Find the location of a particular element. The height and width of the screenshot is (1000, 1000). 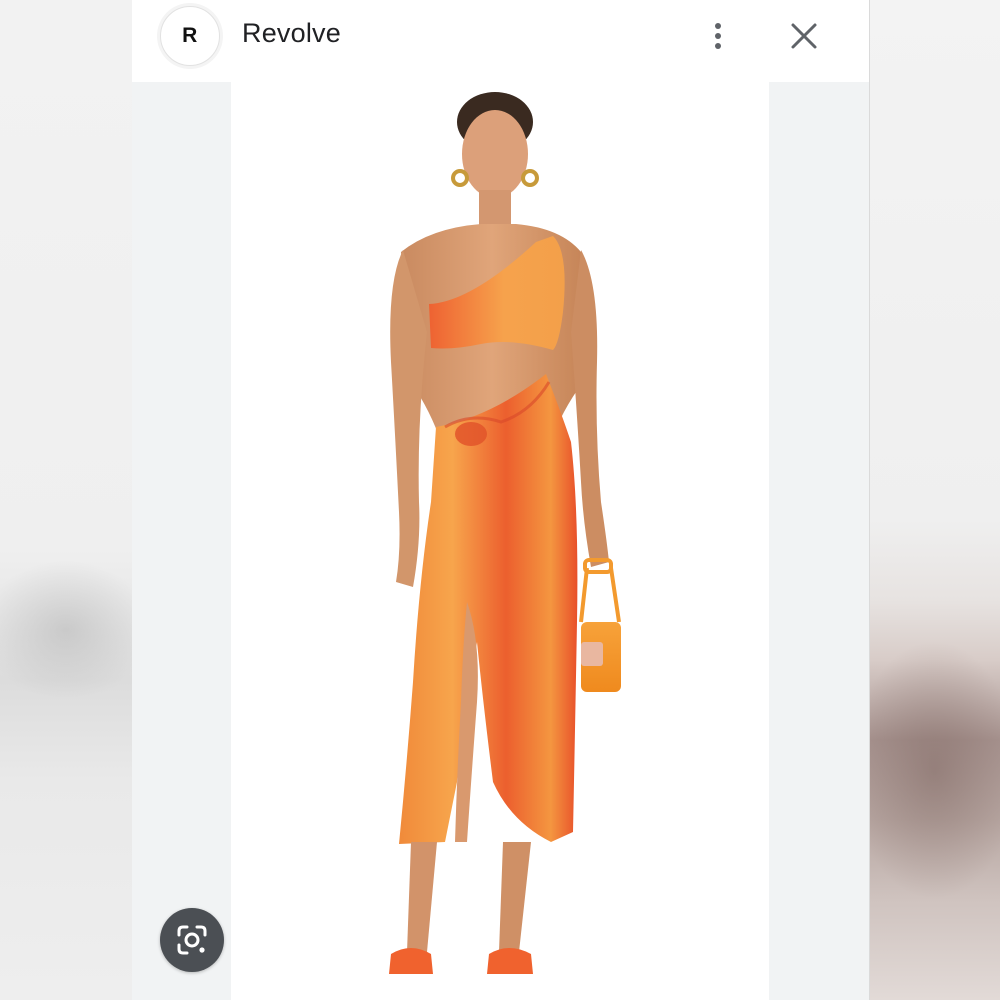

site-name: Revolve is located at coordinates (291, 33).